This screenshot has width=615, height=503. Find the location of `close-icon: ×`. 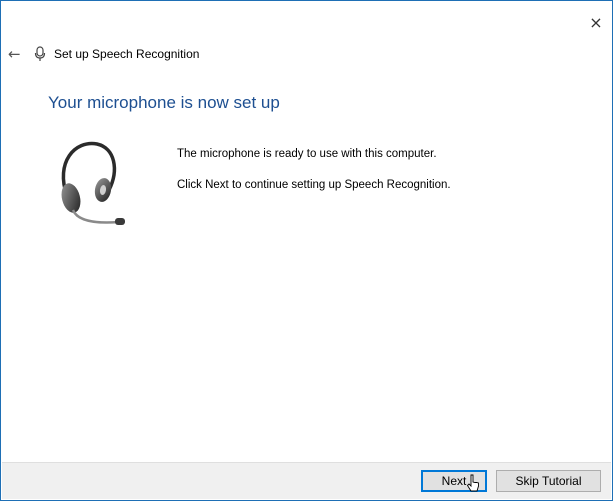

close-icon: × is located at coordinates (596, 23).